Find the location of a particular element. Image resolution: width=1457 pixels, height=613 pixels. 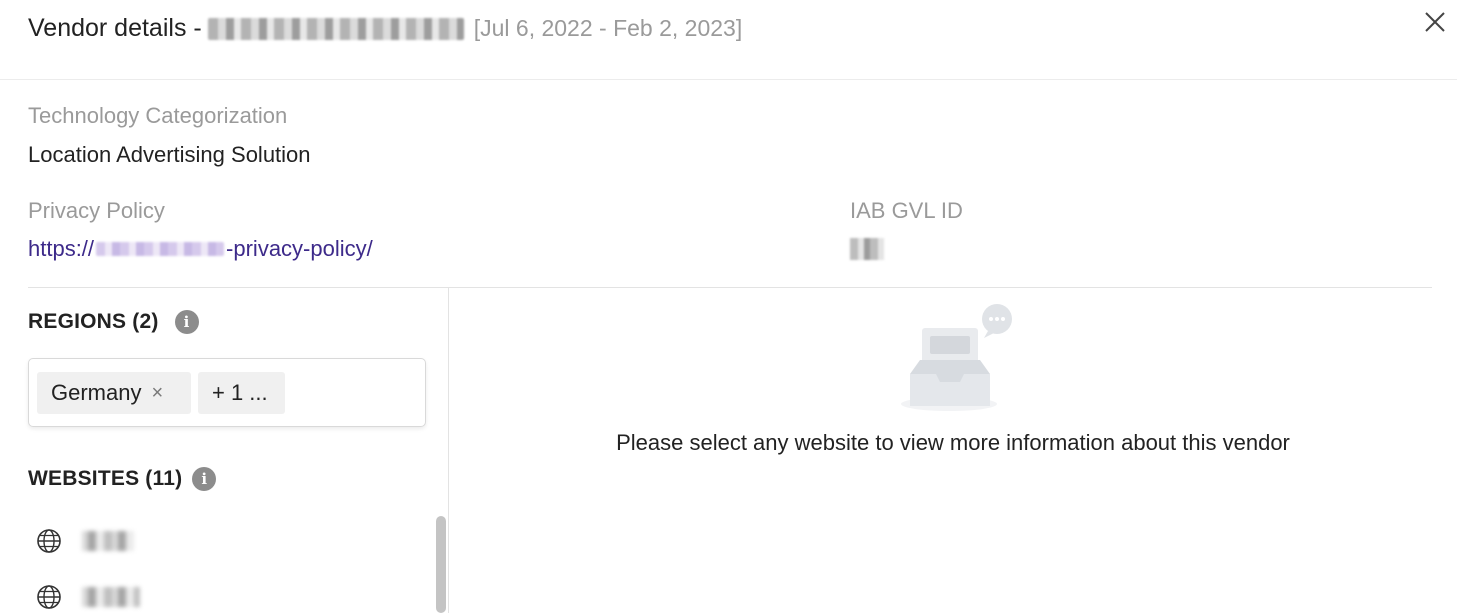

websites-heading: WEBSITES (11) i is located at coordinates (122, 479).